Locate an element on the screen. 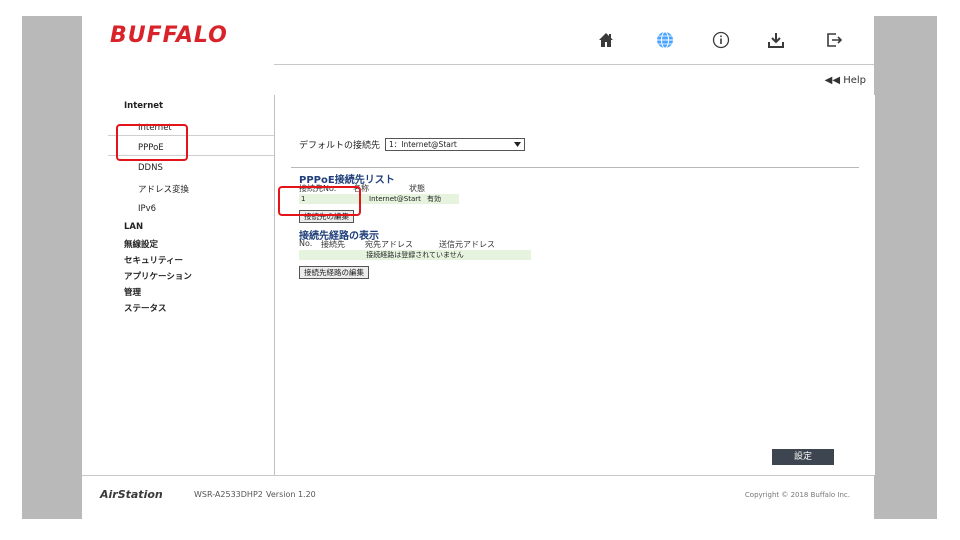 This screenshot has width=960, height=540. logout-icon is located at coordinates (834, 40).